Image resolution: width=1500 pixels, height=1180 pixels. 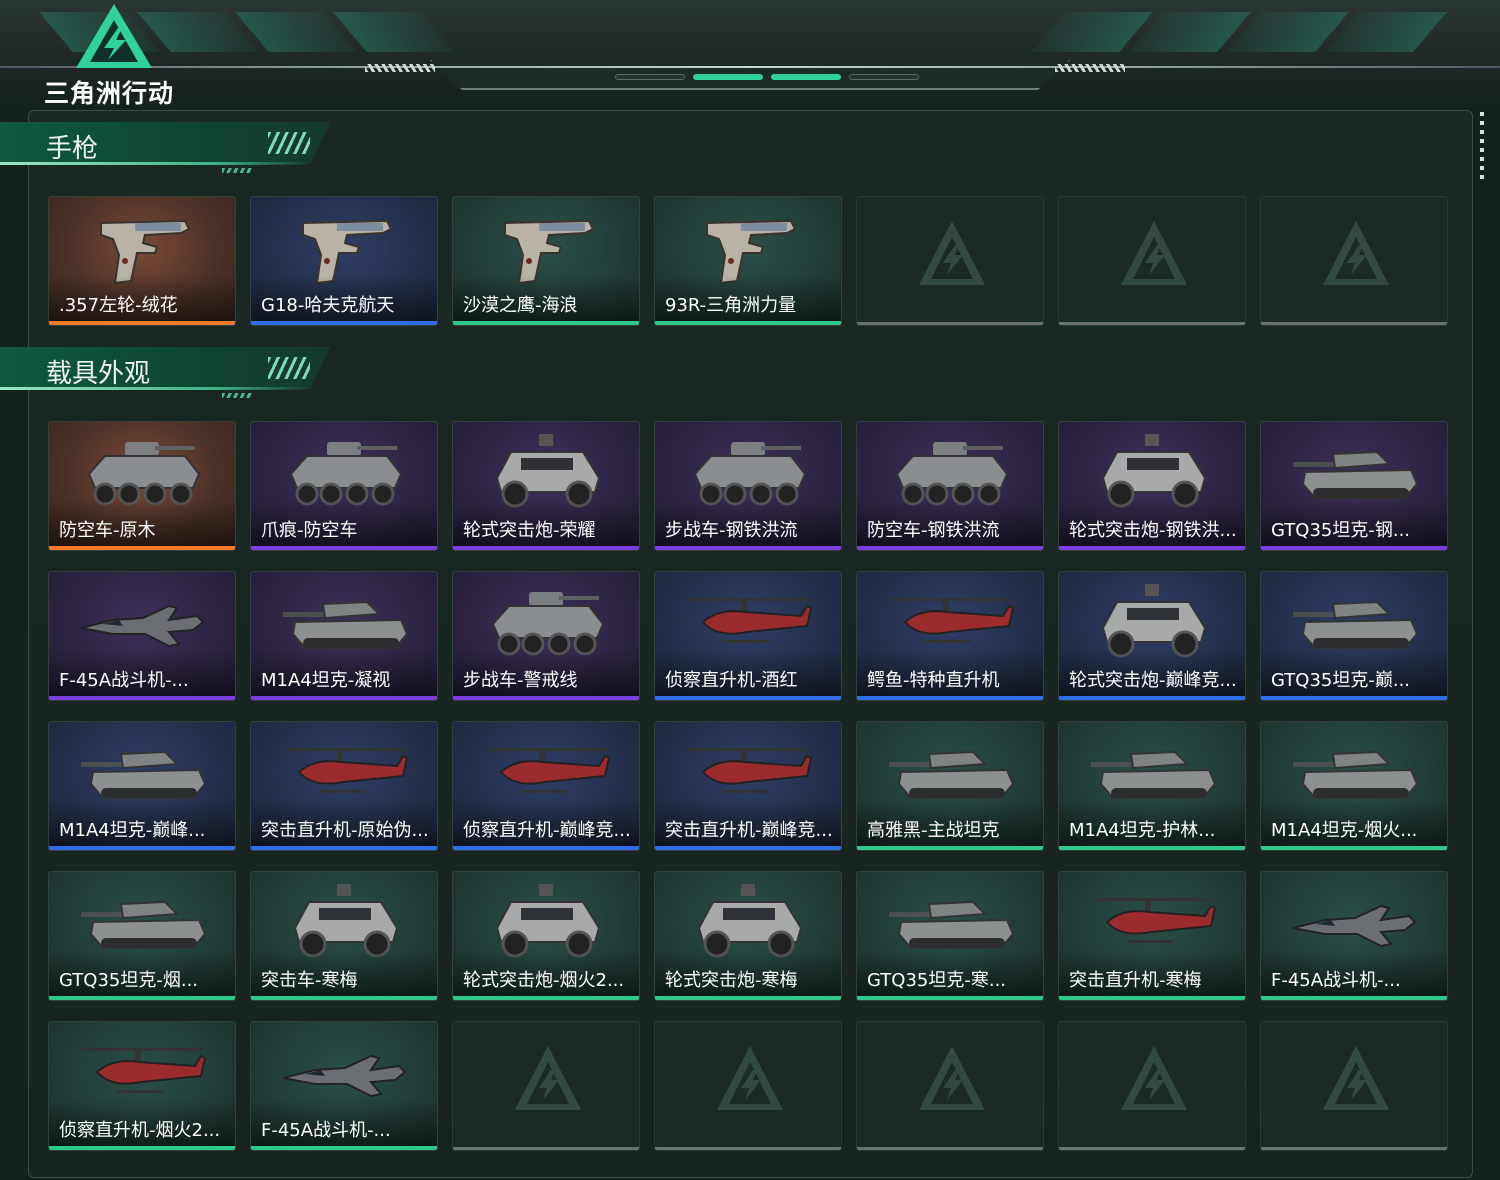 I want to click on section-title: 载具外观, so click(x=98, y=374).